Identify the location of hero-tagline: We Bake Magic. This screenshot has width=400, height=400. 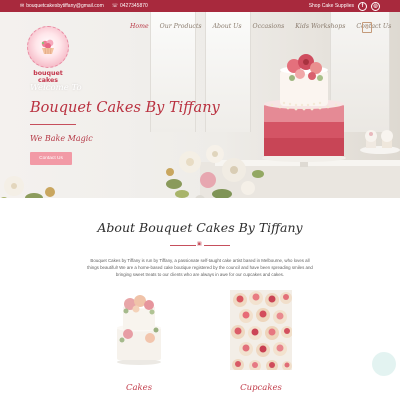
(61, 138).